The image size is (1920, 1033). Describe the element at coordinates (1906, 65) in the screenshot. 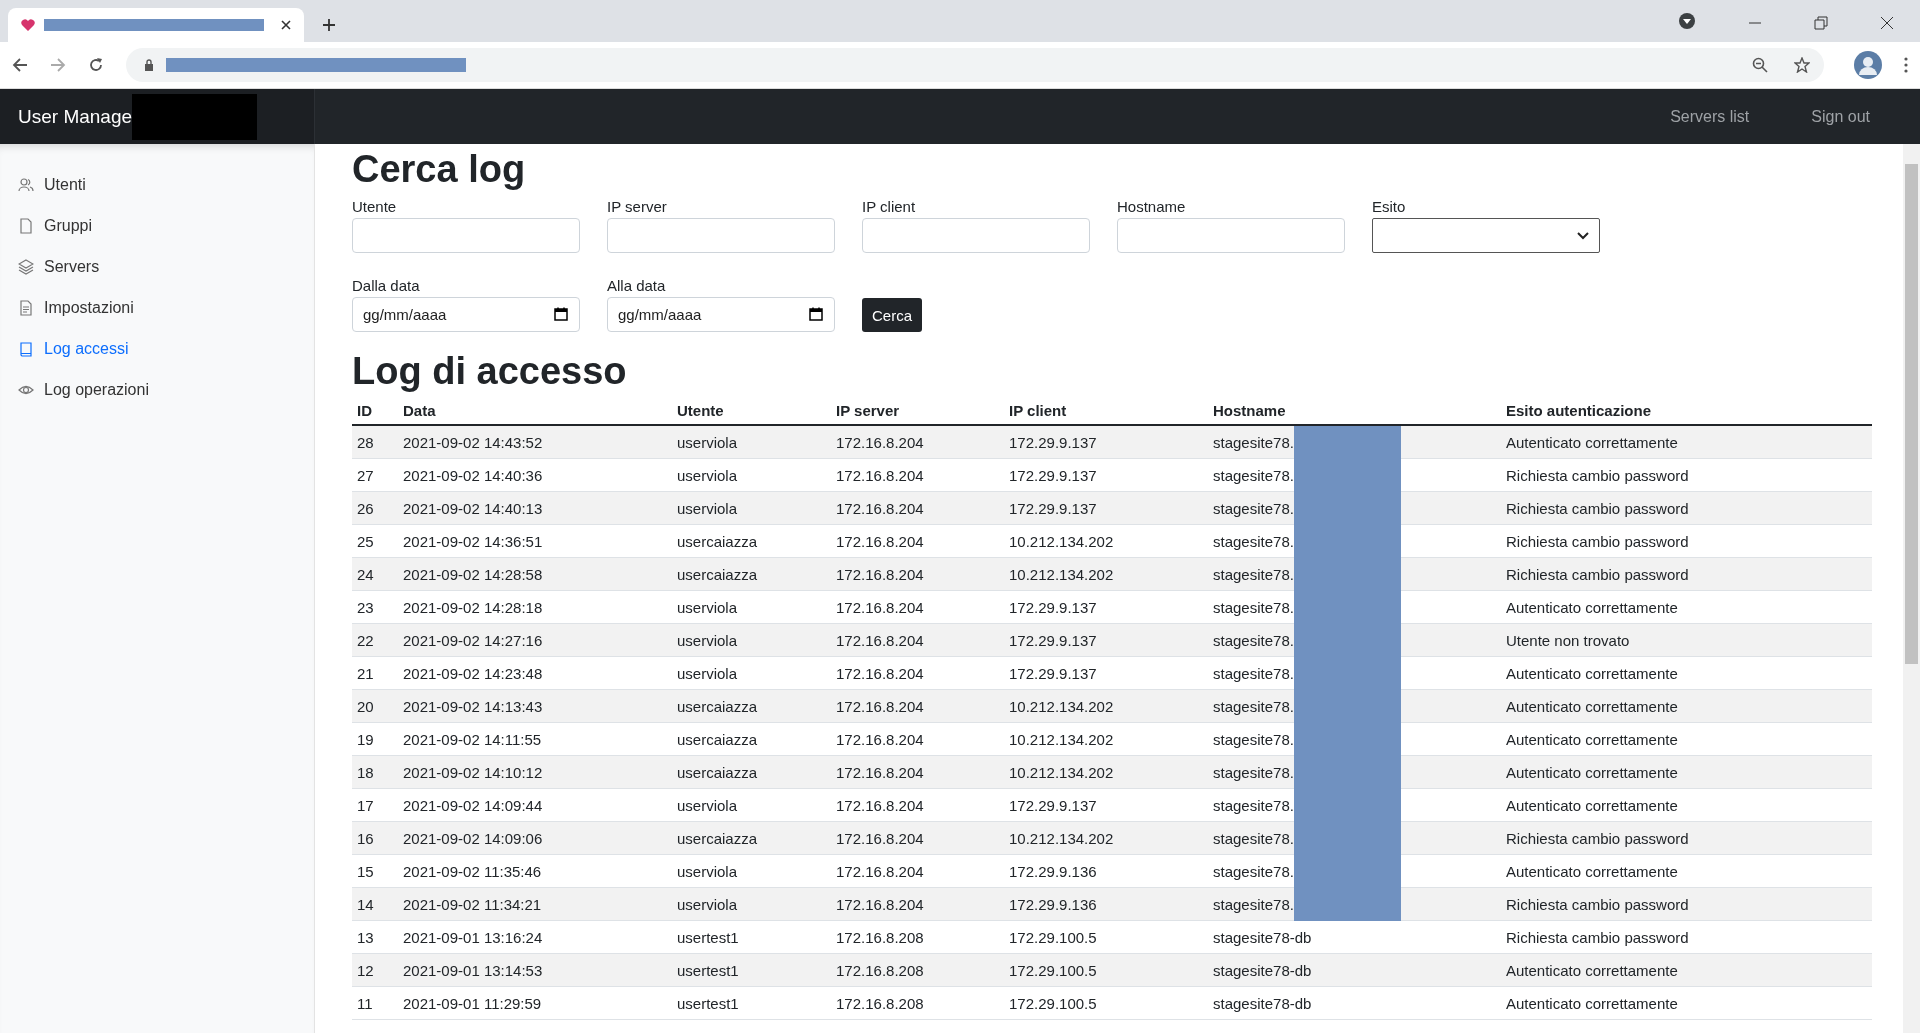

I see `kebab-menu-icon` at that location.